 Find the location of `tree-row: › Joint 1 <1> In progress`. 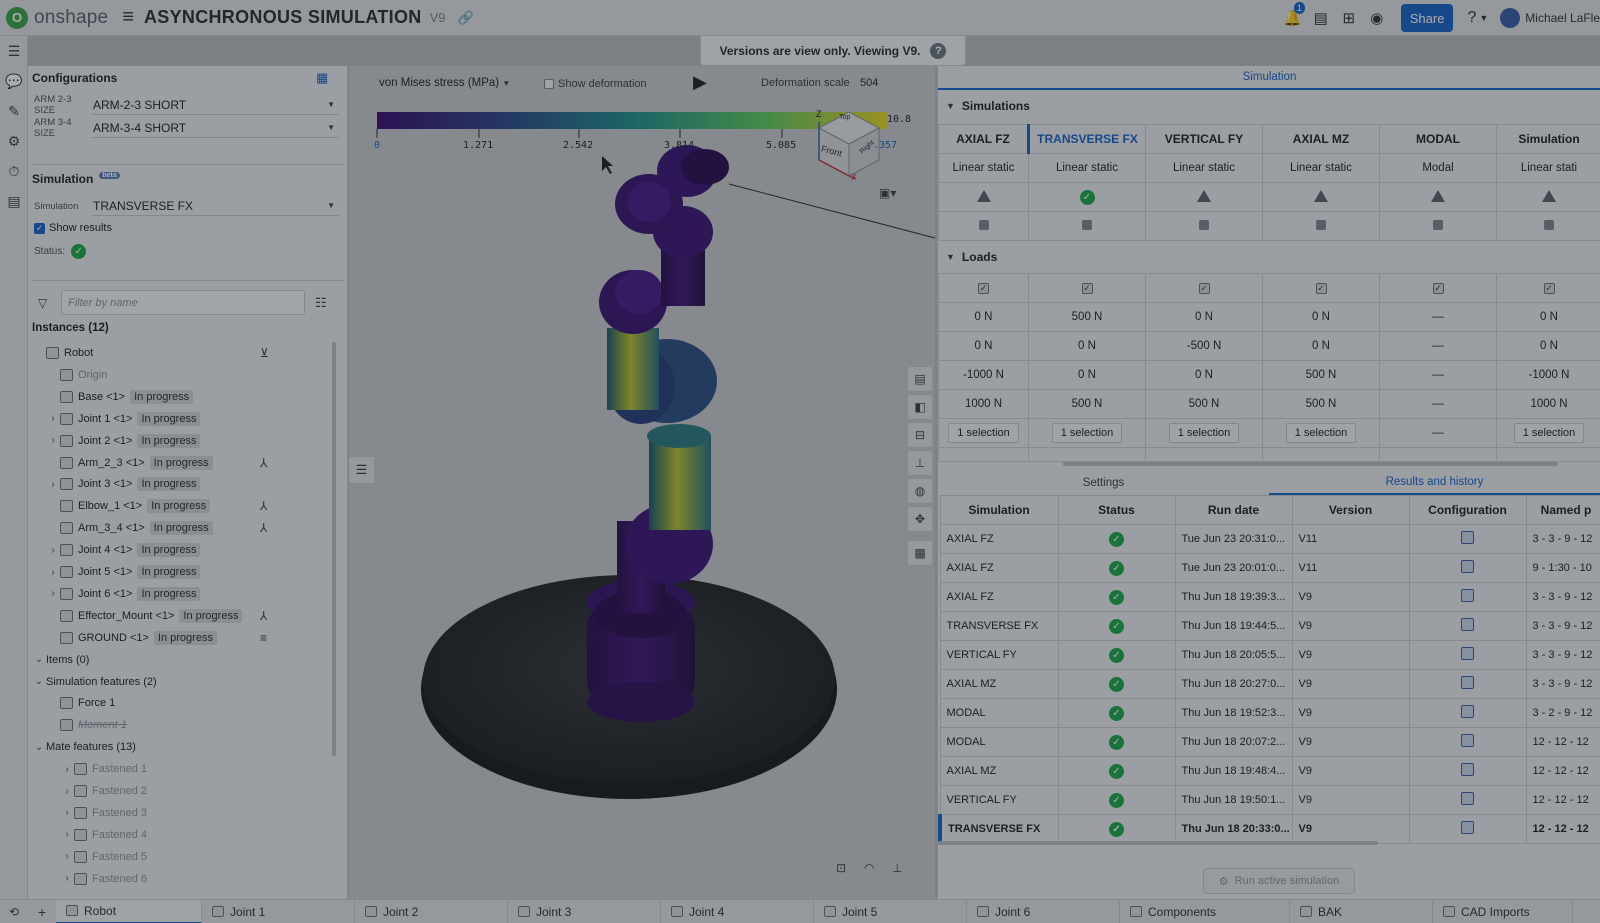

tree-row: › Joint 1 <1> In progress is located at coordinates (178, 419).